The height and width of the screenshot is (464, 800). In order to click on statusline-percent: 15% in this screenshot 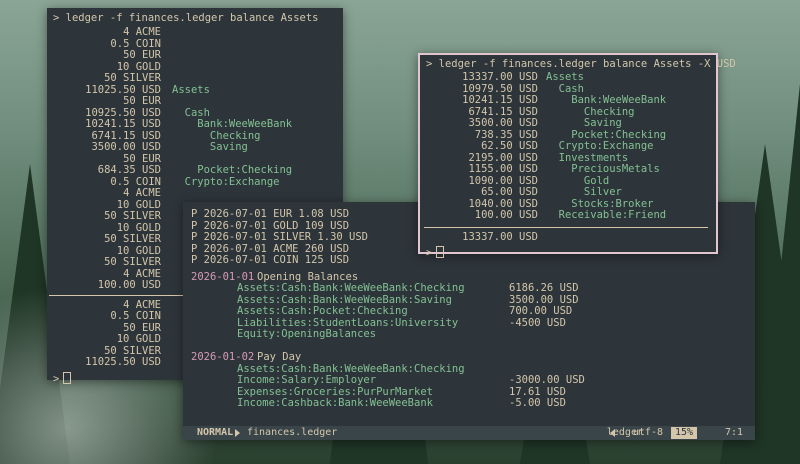, I will do `click(683, 433)`.